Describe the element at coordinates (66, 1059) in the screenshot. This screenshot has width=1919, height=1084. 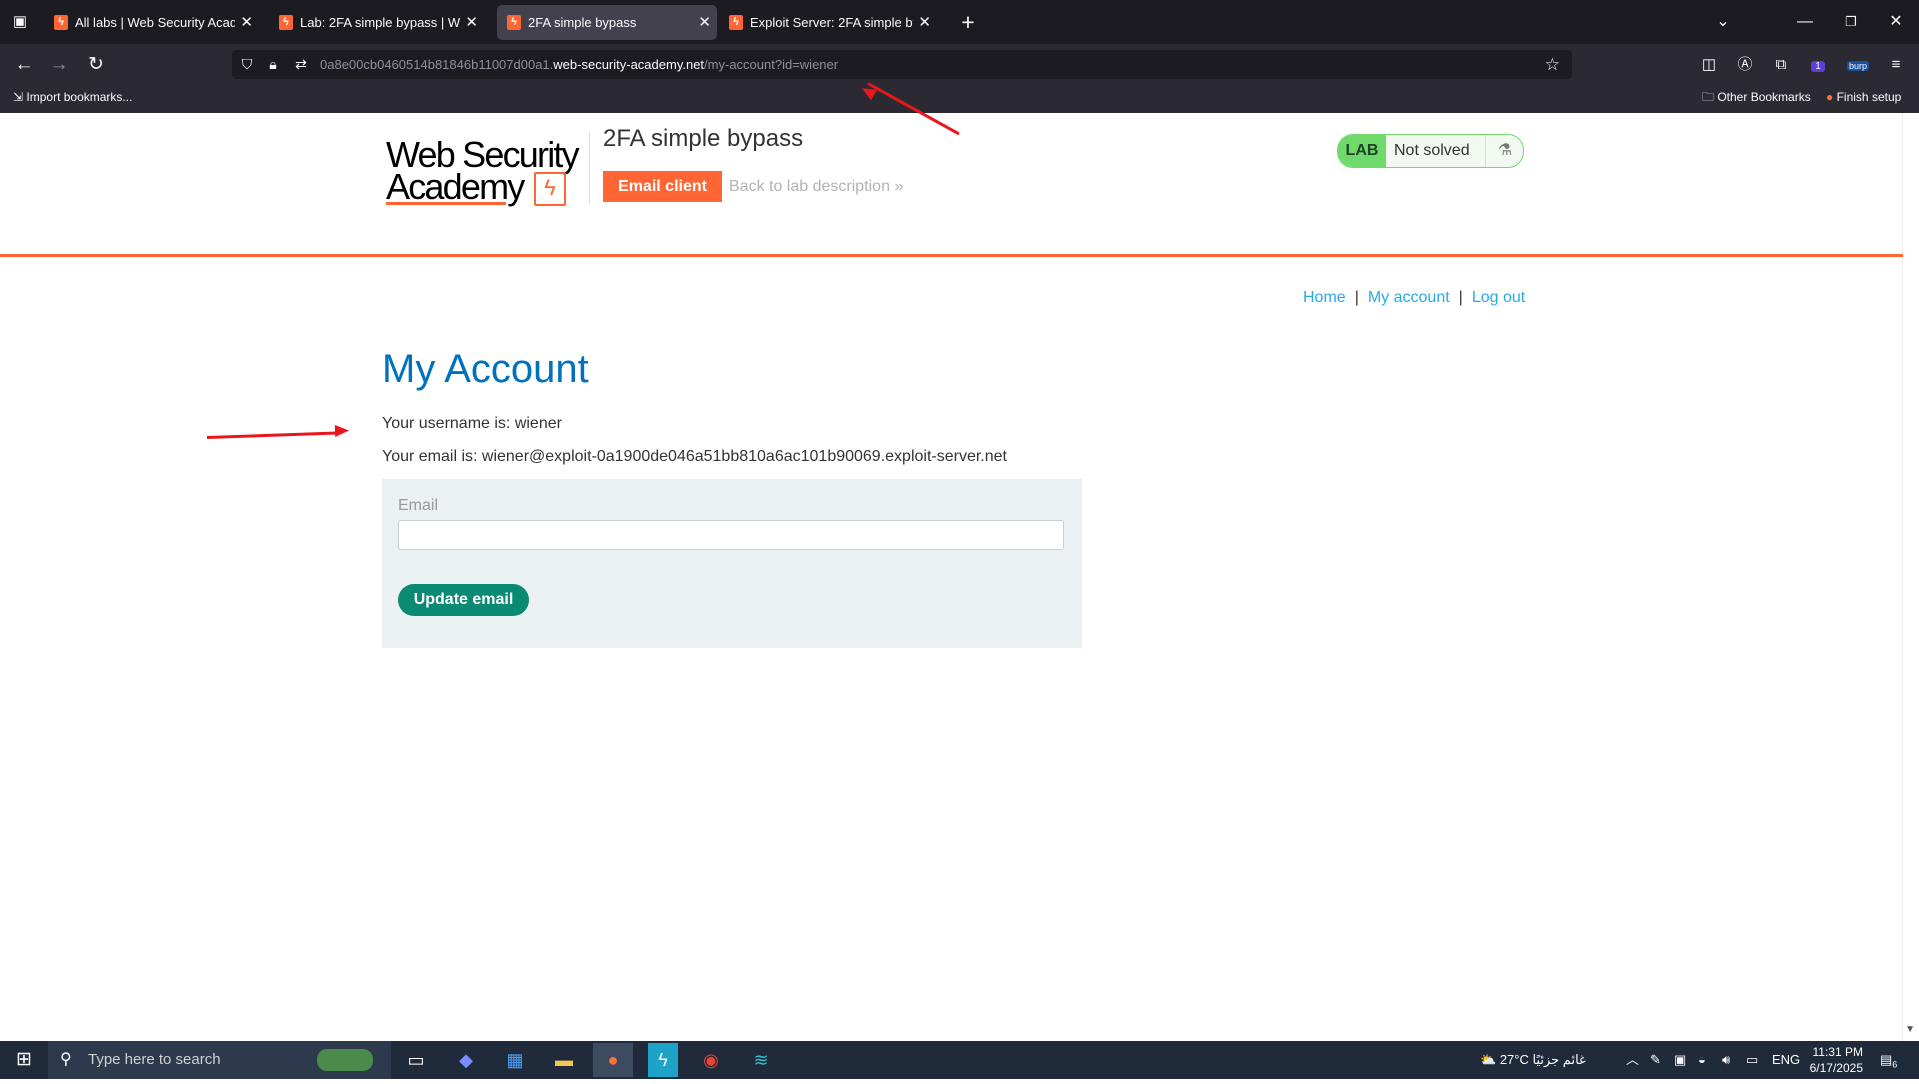
I see `search-icon: ⚲` at that location.